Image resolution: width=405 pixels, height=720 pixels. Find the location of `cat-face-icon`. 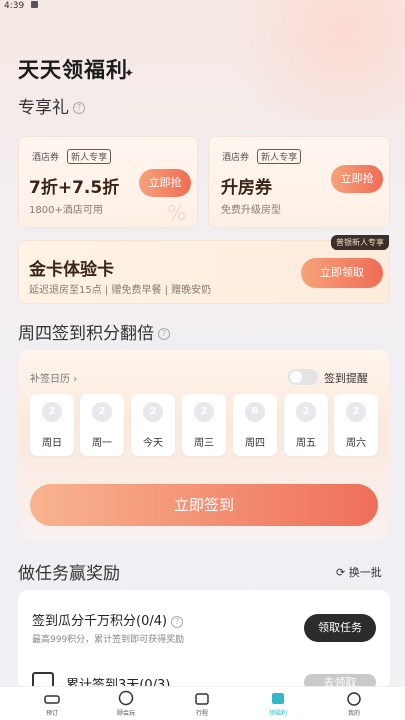

cat-face-icon is located at coordinates (354, 699).